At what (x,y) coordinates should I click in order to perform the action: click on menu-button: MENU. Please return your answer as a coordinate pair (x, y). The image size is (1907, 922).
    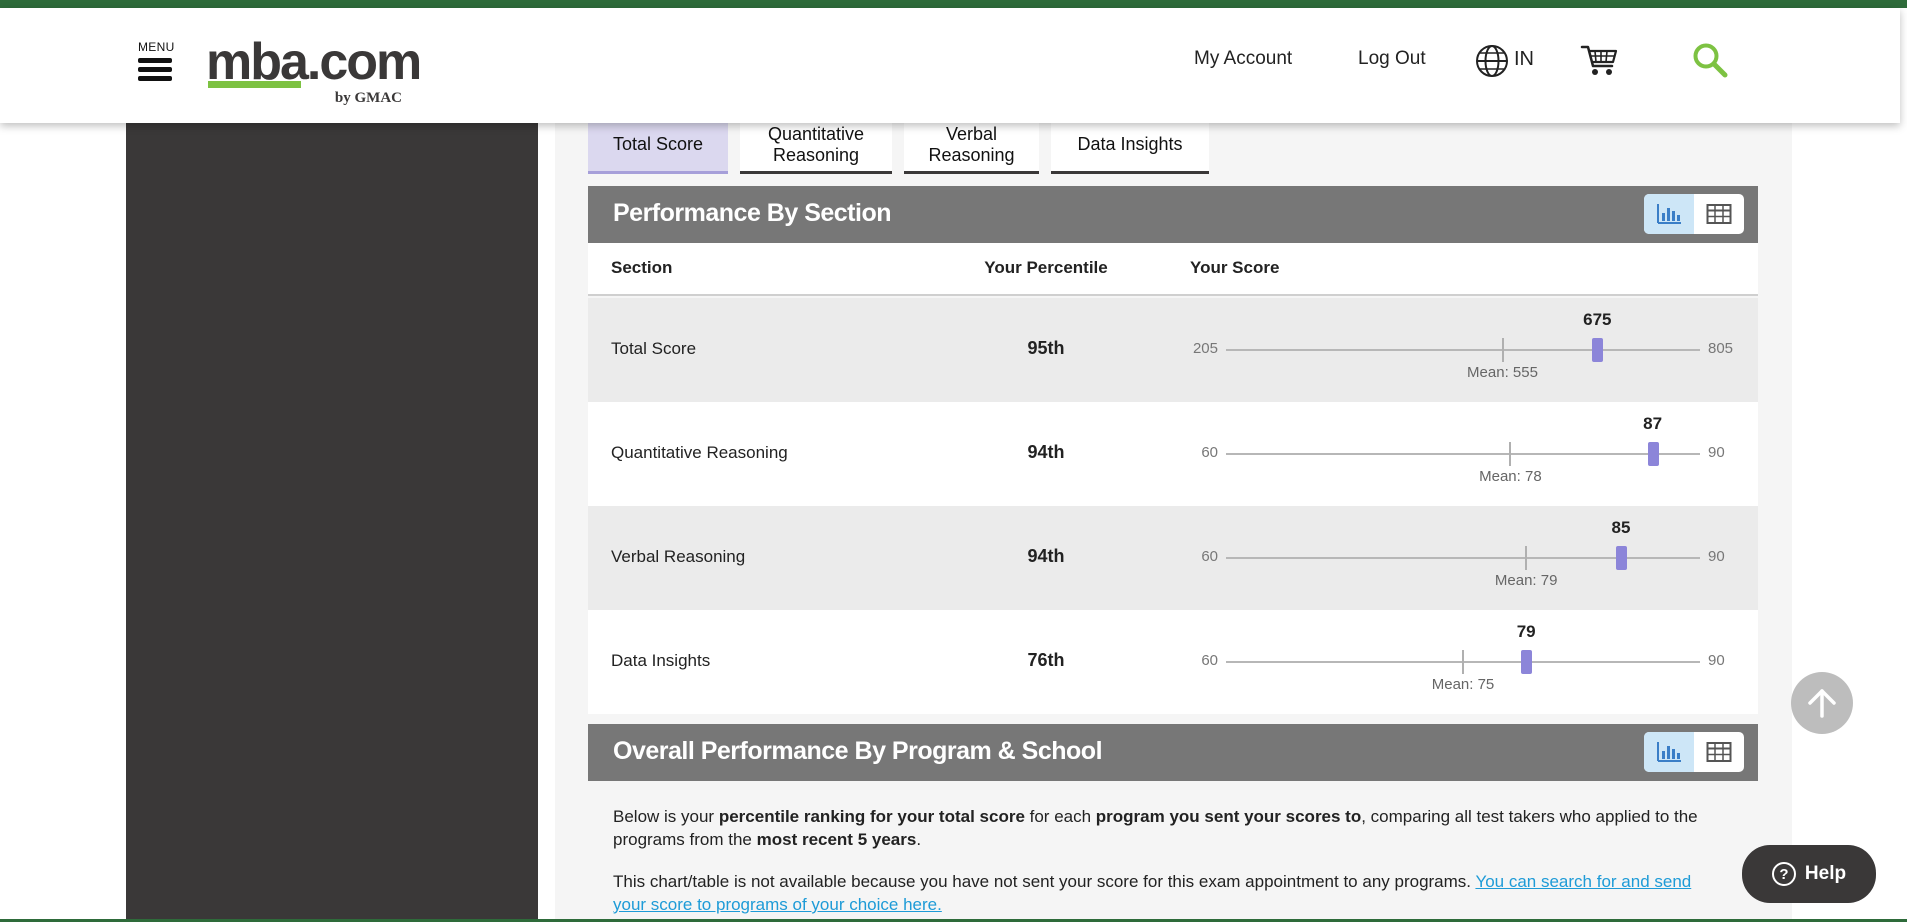
    Looking at the image, I should click on (157, 70).